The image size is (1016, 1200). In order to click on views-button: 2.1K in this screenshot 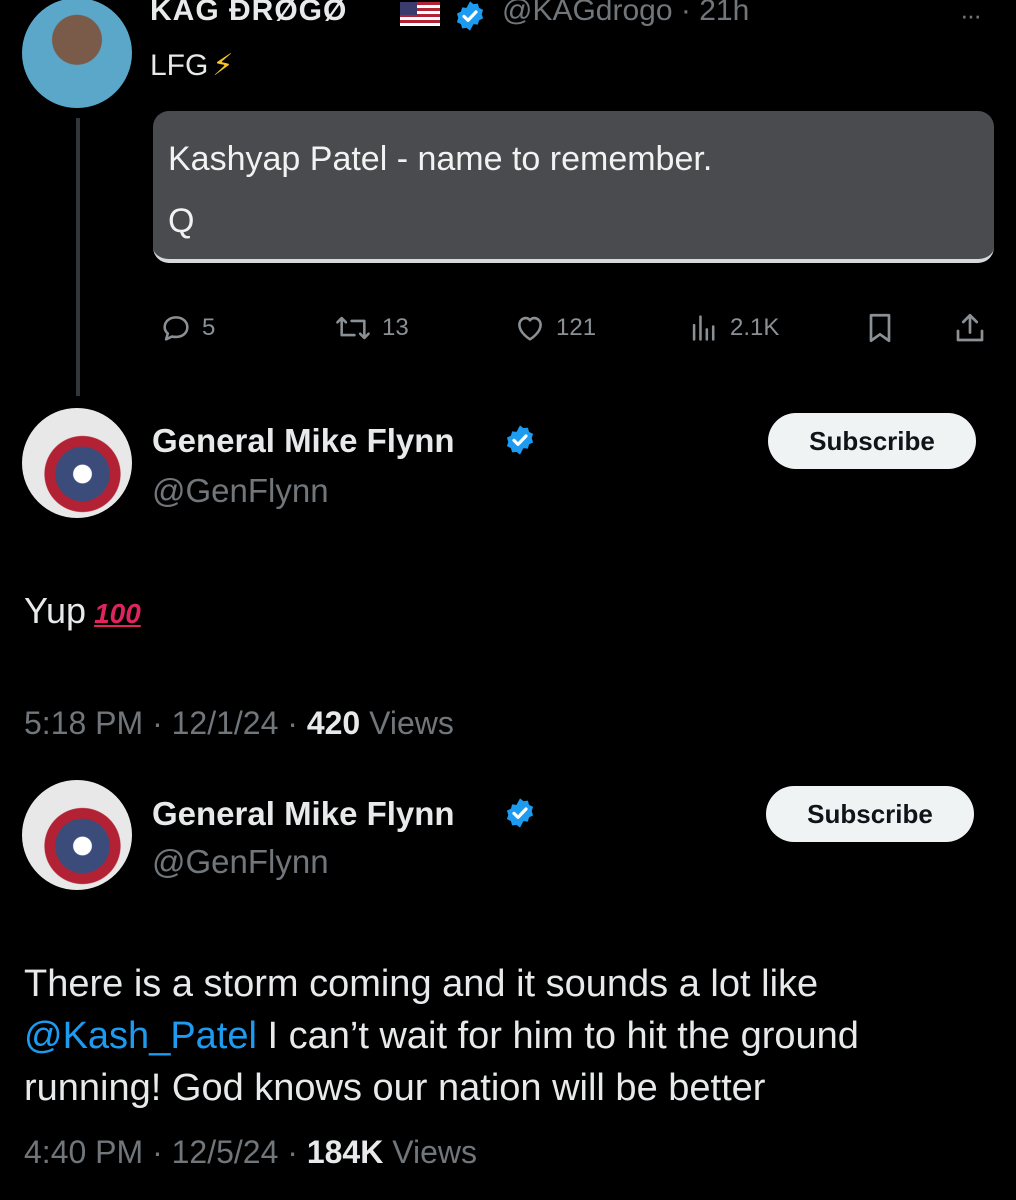, I will do `click(731, 328)`.